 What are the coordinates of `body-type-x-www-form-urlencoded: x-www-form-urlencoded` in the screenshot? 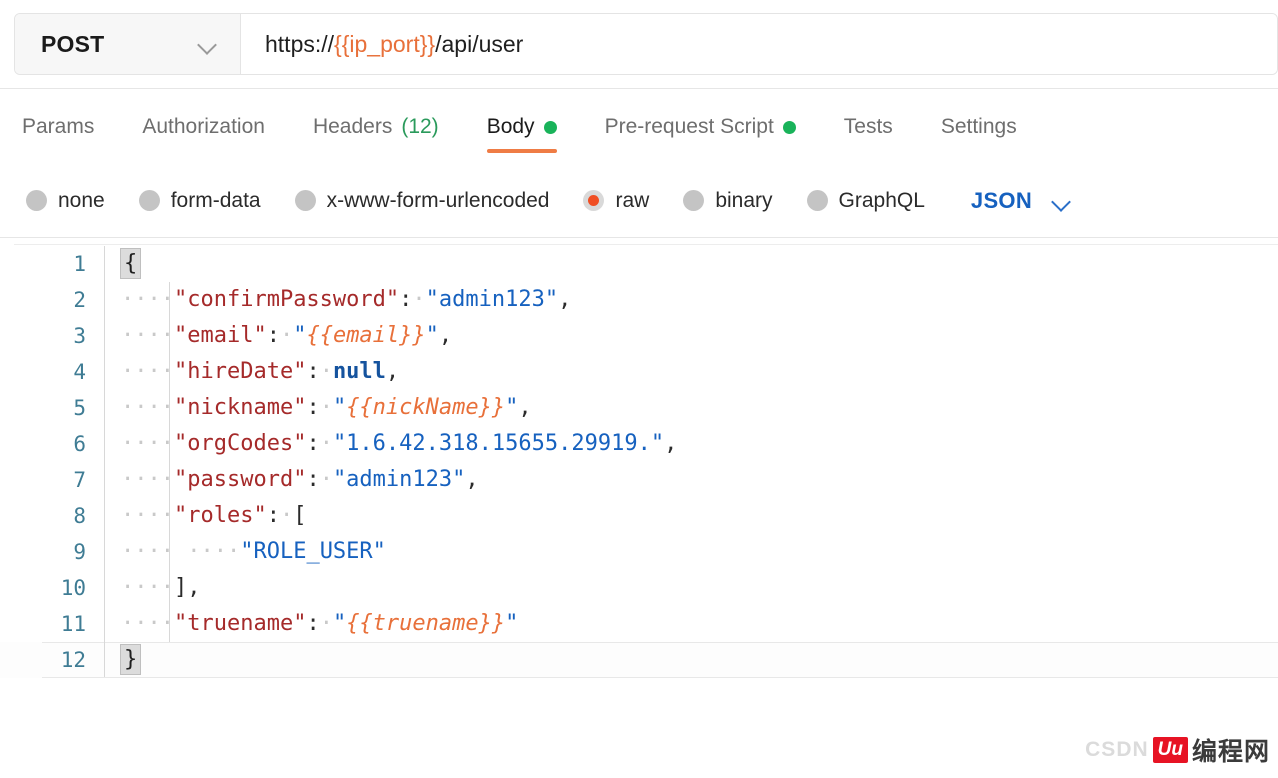 It's located at (421, 201).